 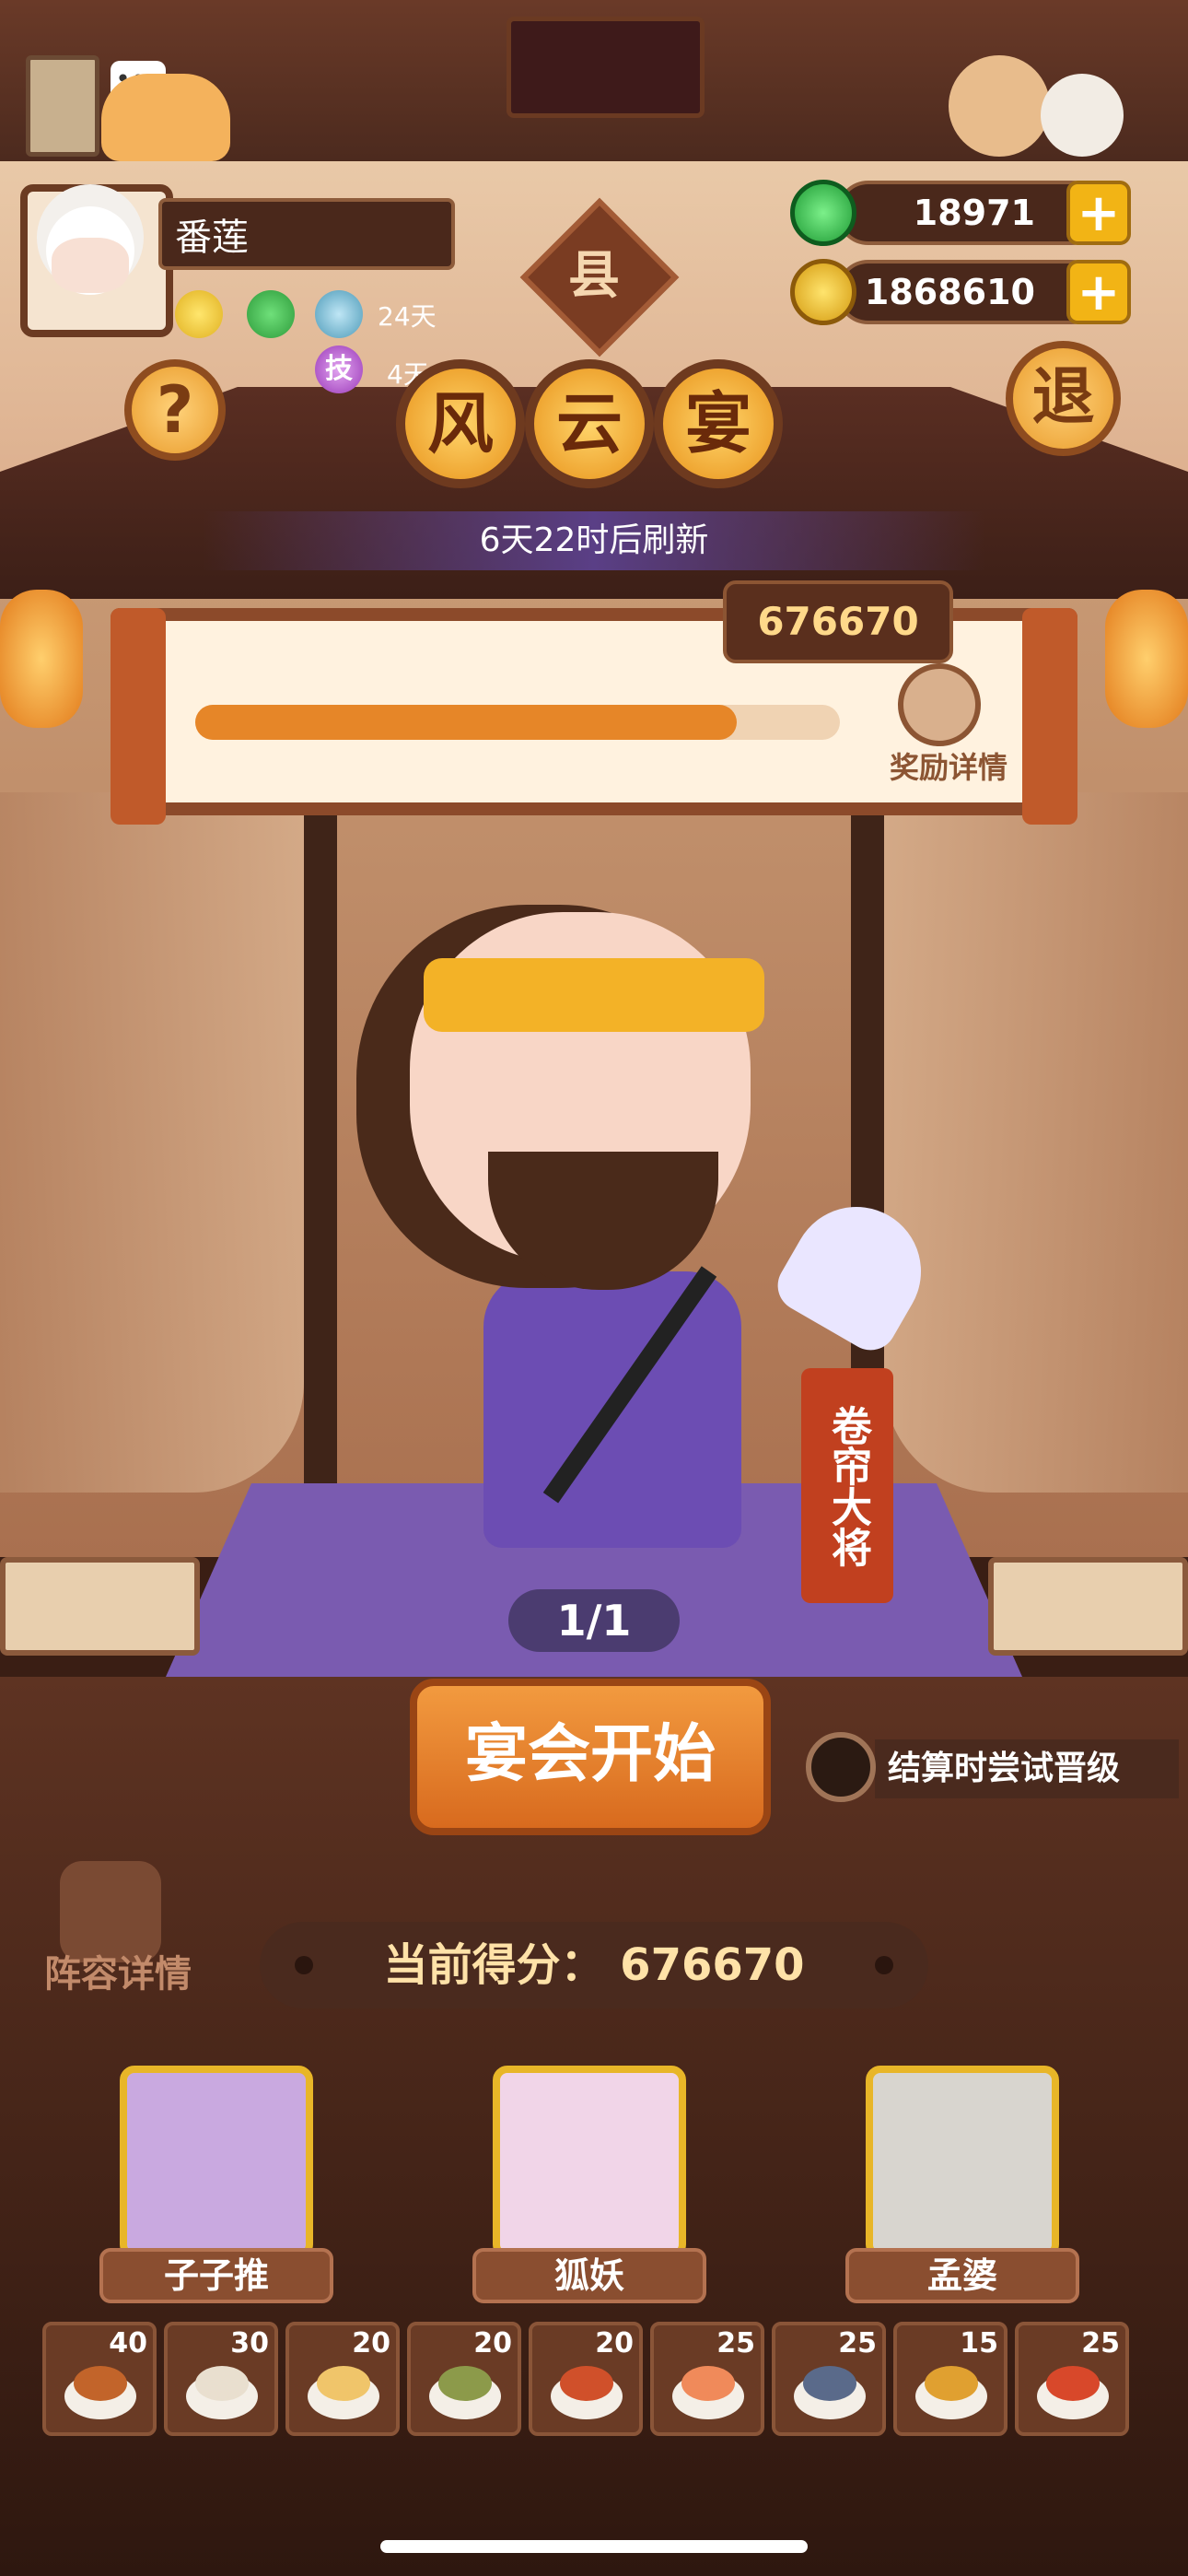 What do you see at coordinates (407, 316) in the screenshot?
I see `buff1-duration: 24天` at bounding box center [407, 316].